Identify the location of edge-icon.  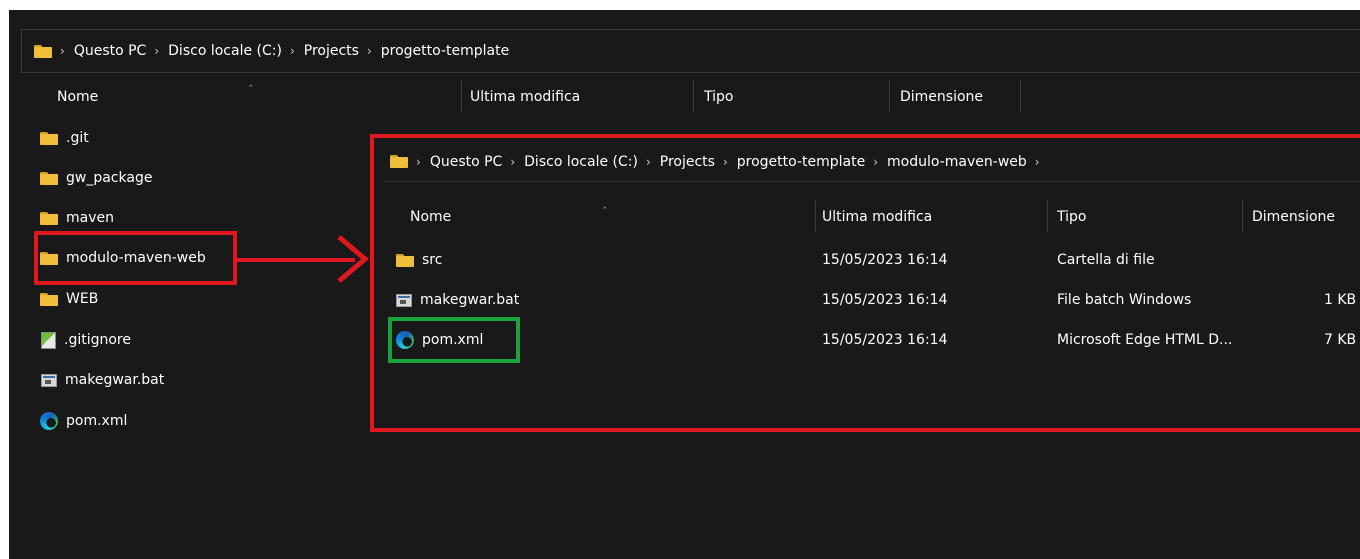
(49, 421).